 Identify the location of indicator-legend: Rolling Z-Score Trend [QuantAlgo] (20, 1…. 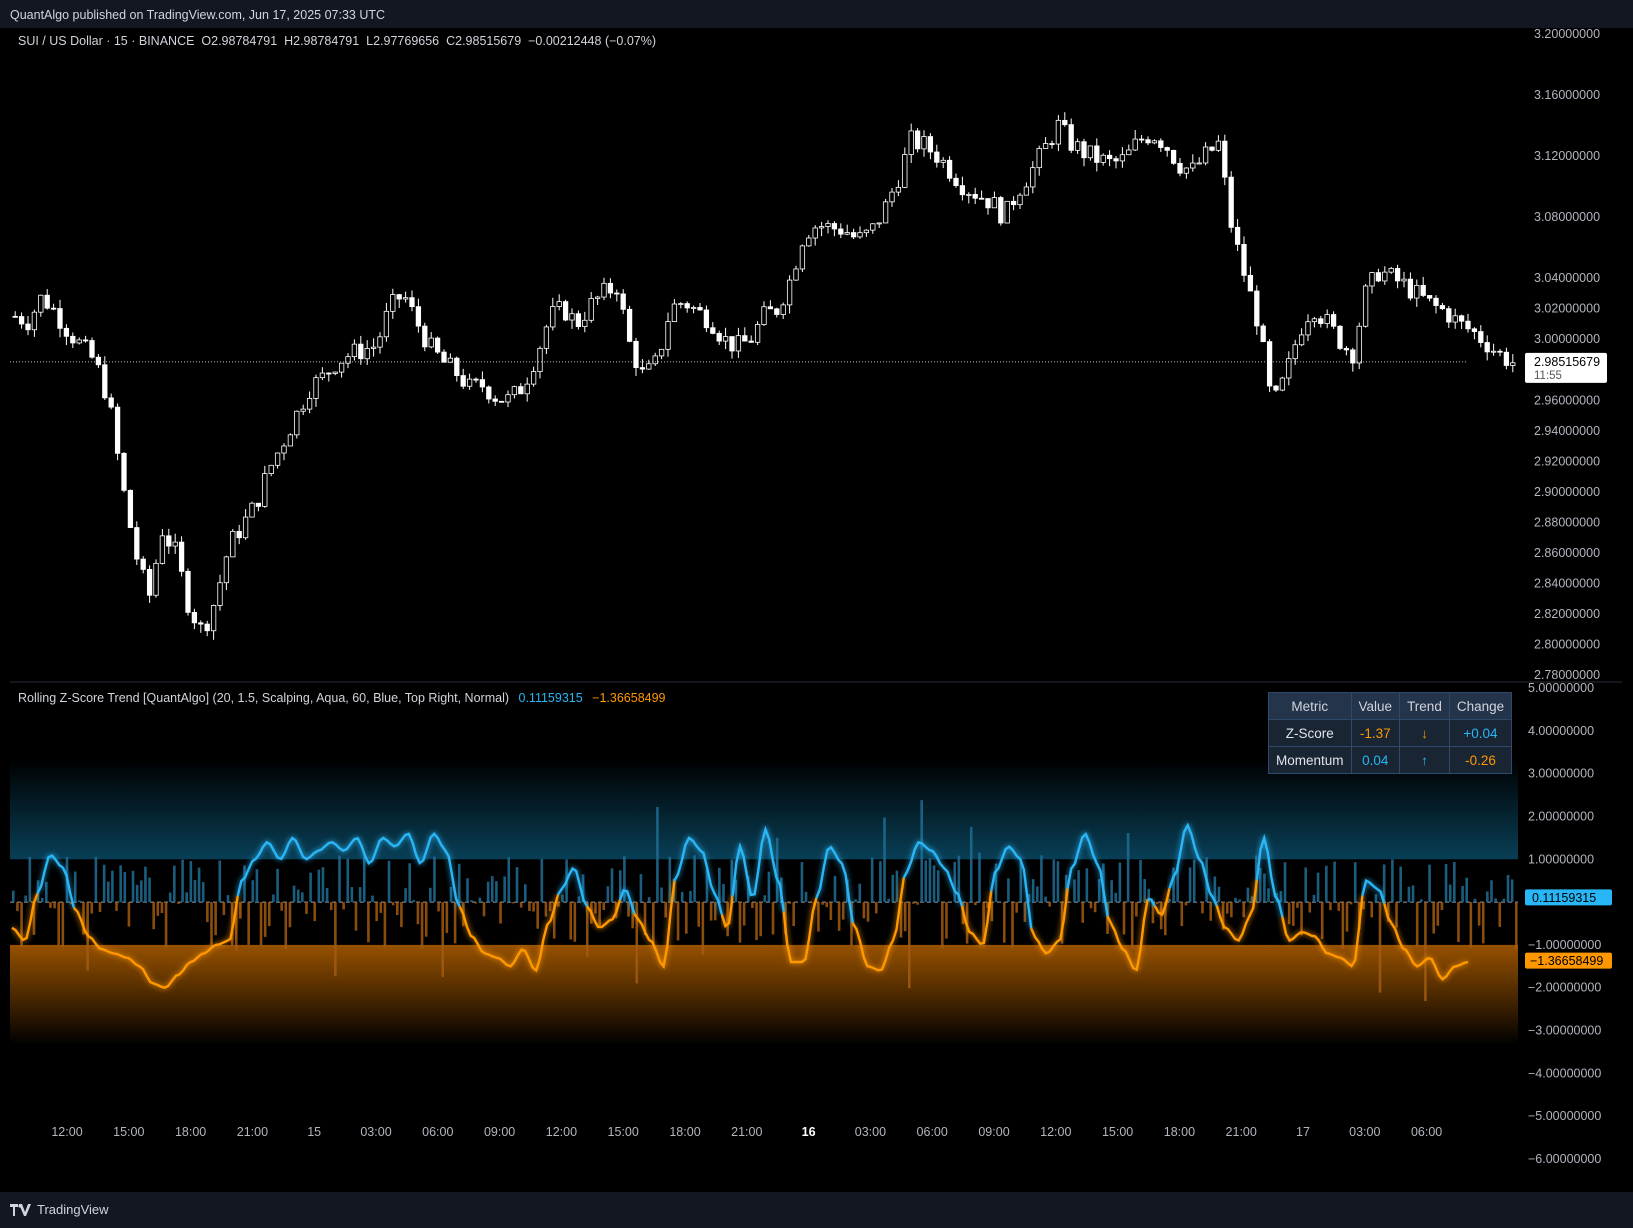
(342, 698).